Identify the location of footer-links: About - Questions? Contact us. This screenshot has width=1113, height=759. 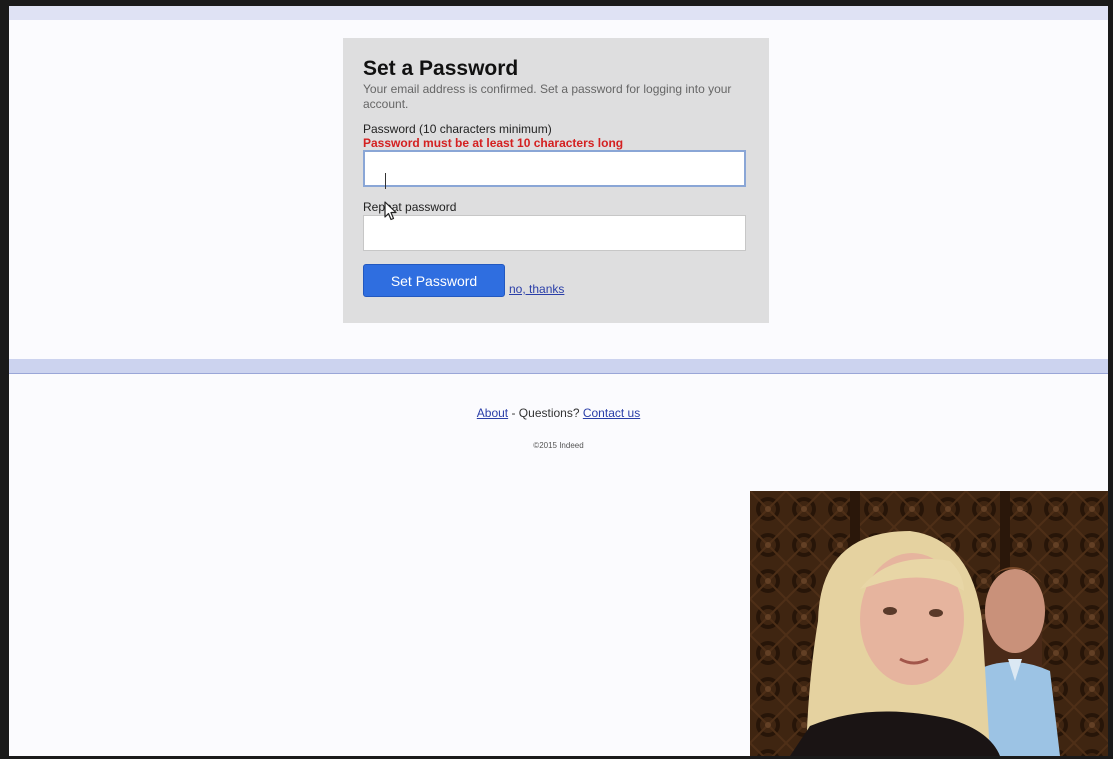
(558, 413).